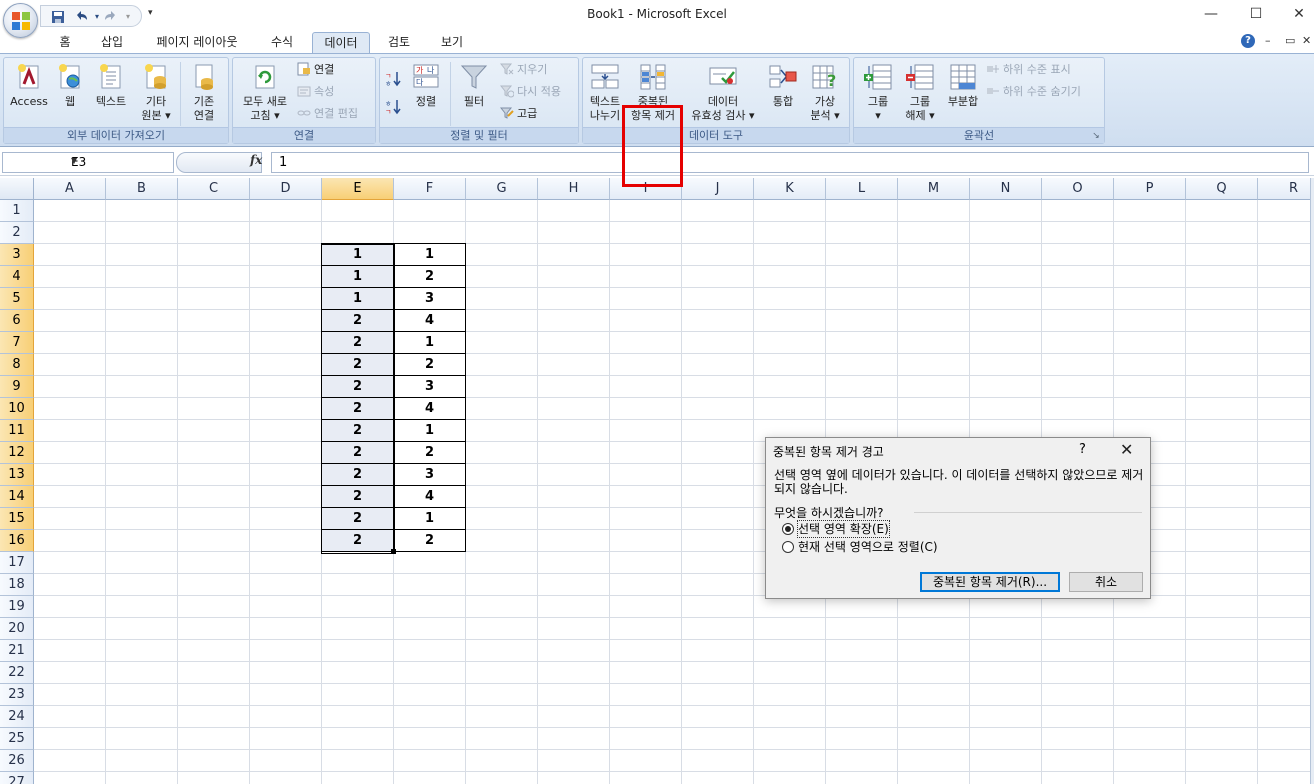  Describe the element at coordinates (878, 92) in the screenshot. I see `group-button: 그룹 ▾` at that location.